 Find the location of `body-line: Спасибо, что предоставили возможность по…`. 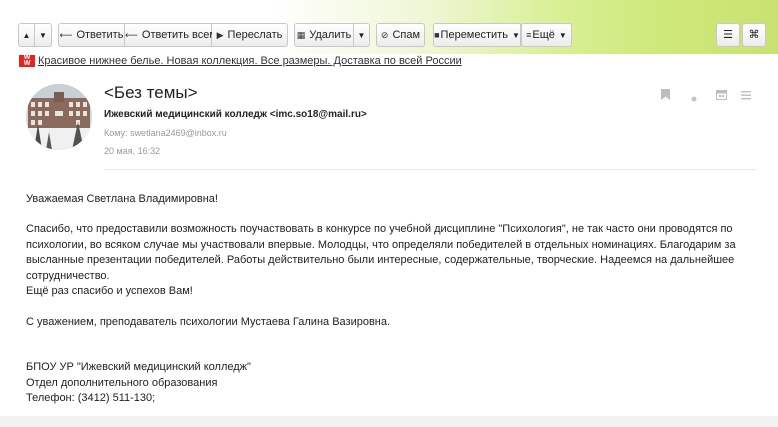

body-line: Спасибо, что предоставили возможность по… is located at coordinates (379, 229).